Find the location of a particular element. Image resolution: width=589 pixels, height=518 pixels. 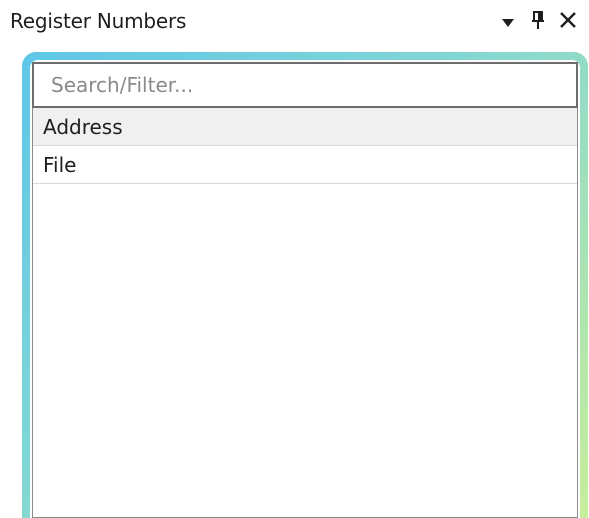

pin-icon is located at coordinates (538, 22).